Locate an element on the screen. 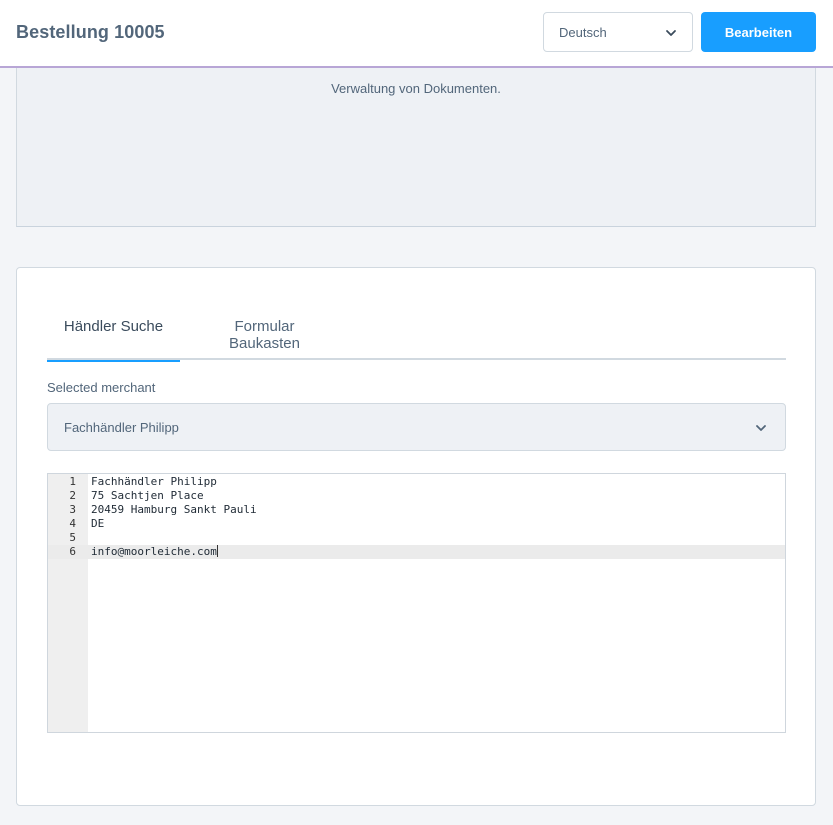 The image size is (833, 825). merchant-select: Fachhändler Philipp is located at coordinates (416, 427).